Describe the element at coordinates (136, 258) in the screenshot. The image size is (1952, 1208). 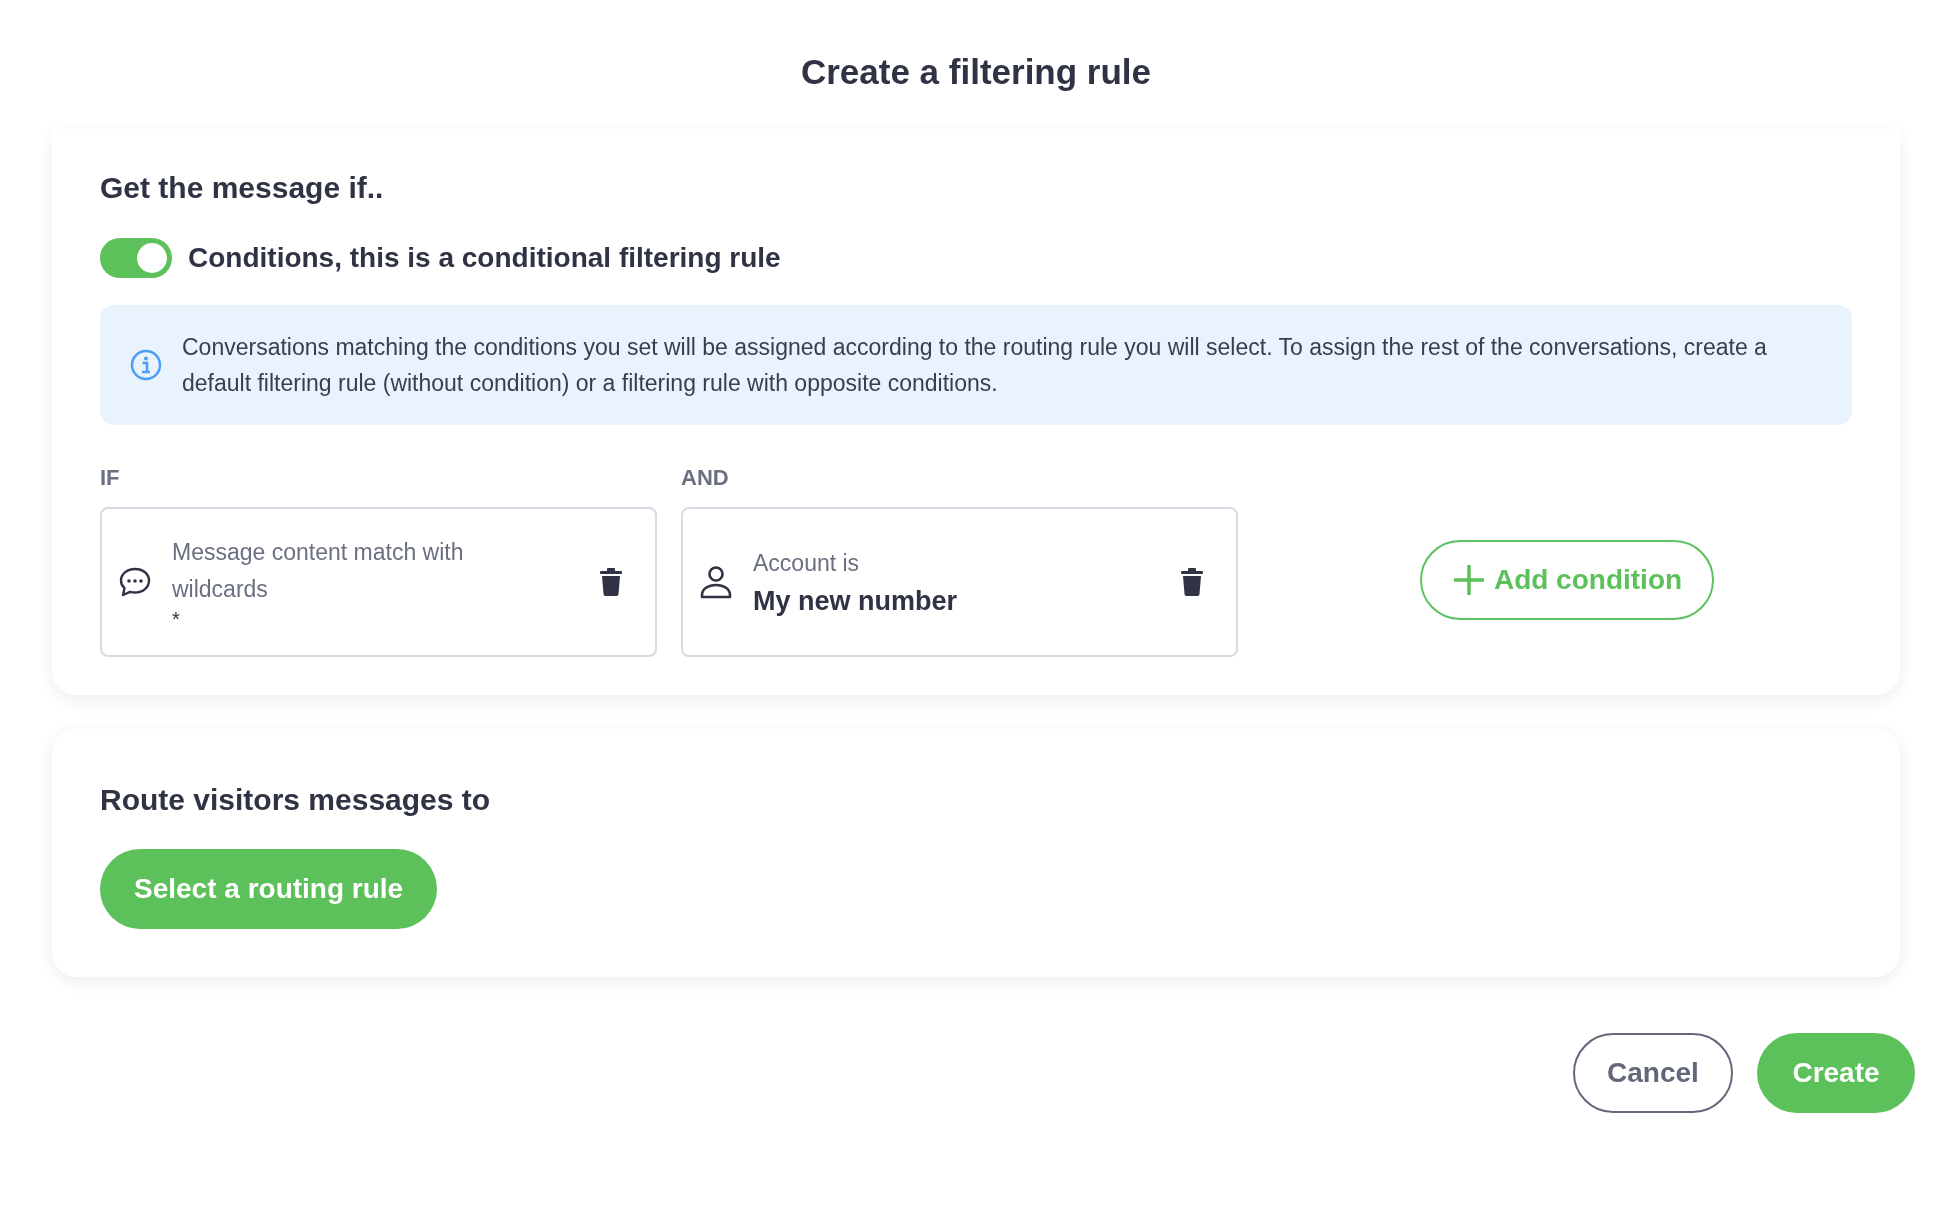
I see `toggle-switch` at that location.